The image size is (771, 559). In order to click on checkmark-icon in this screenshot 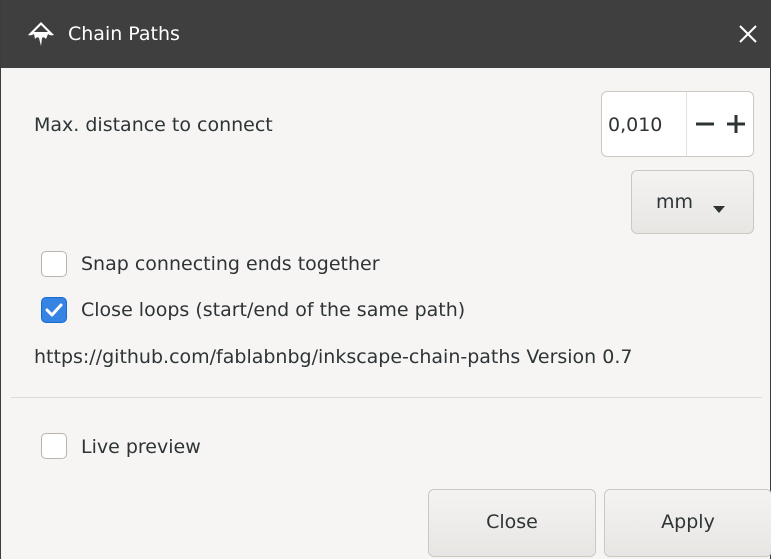, I will do `click(54, 310)`.